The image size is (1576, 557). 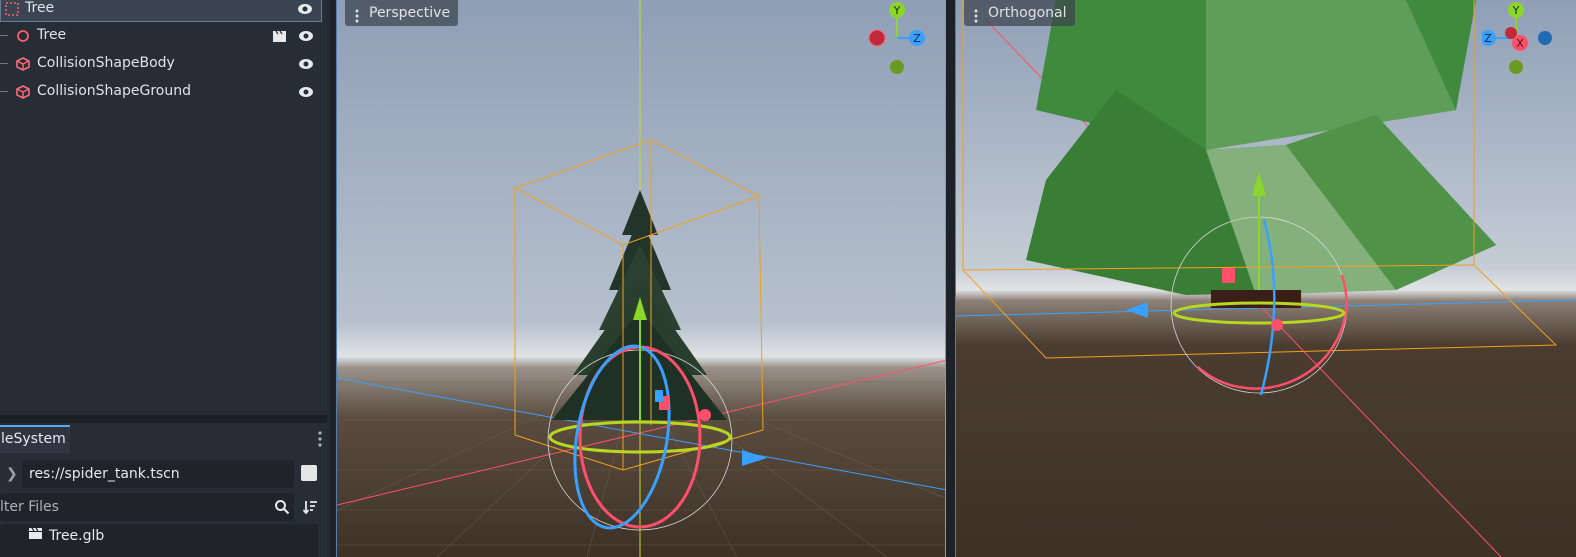 I want to click on scene-tree-item-collisionshapeground: CollisionShapeGround, so click(x=161, y=91).